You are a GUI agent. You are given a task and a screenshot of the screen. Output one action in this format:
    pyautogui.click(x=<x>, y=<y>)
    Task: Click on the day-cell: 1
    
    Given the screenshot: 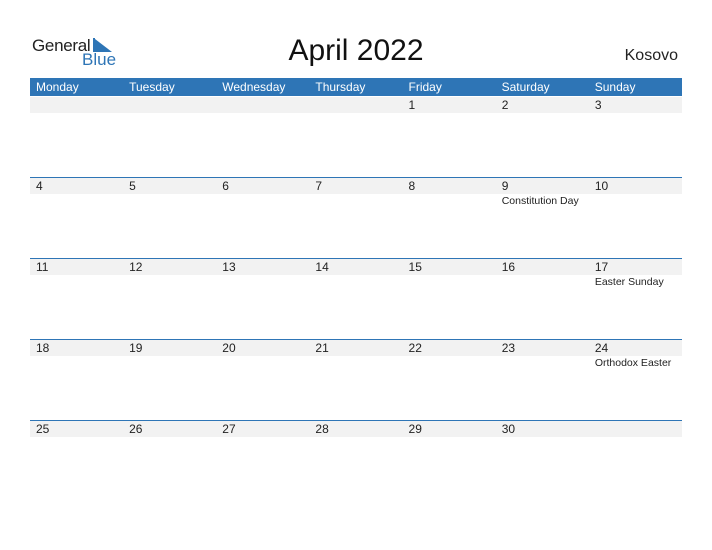 What is the action you would take?
    pyautogui.click(x=449, y=137)
    